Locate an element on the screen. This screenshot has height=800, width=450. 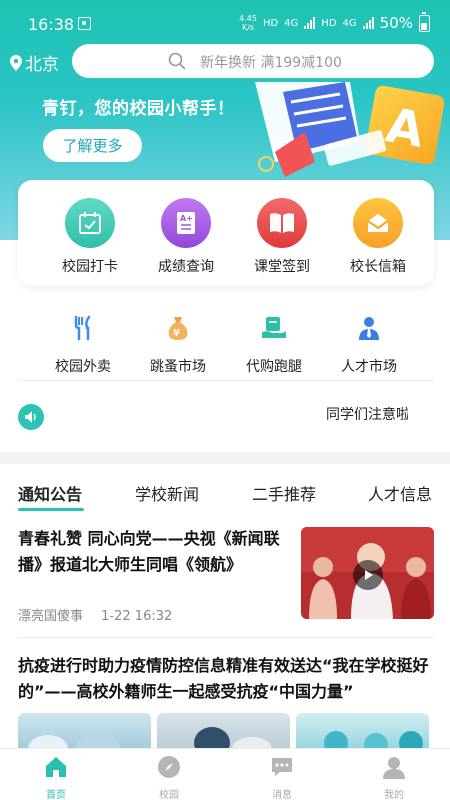
notice-text: 同学们注意啦 is located at coordinates (367, 415).